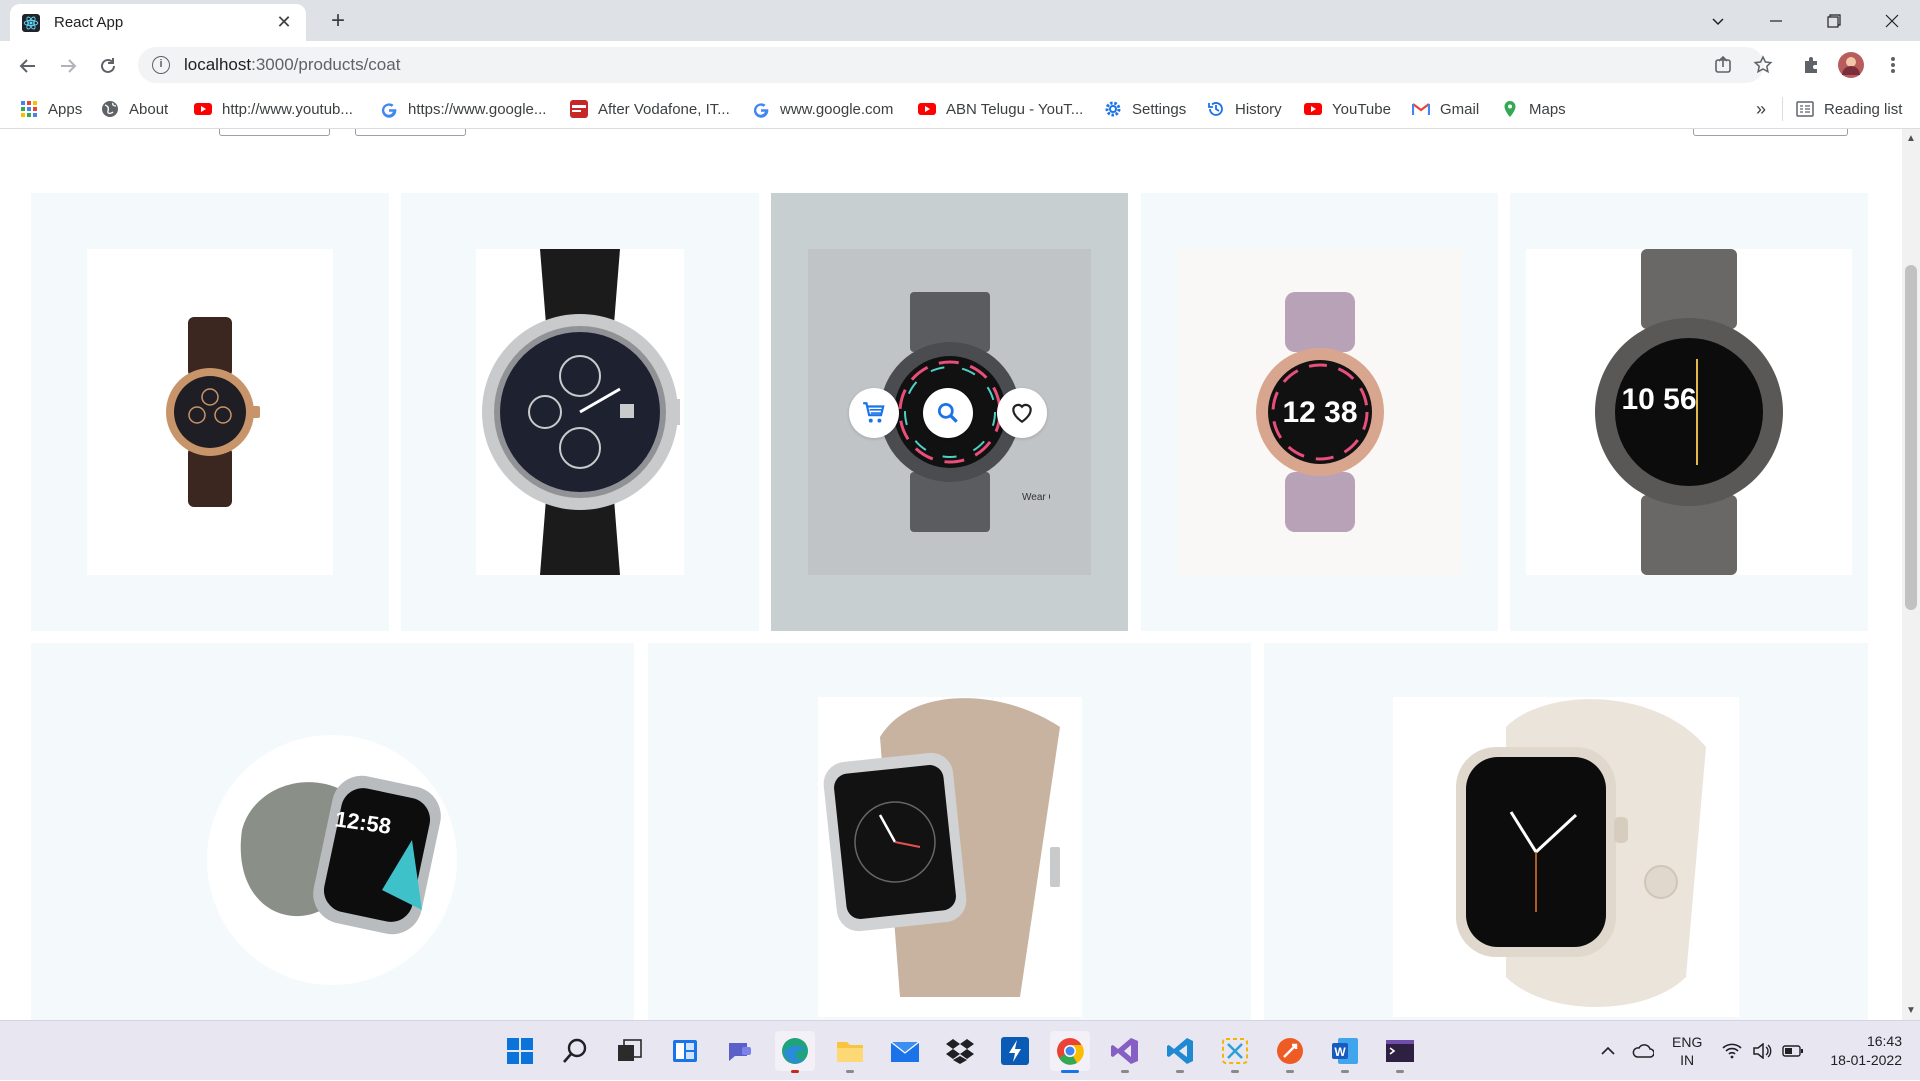 The height and width of the screenshot is (1081, 1920). Describe the element at coordinates (1687, 1051) in the screenshot. I see `input-language-indicator: ENG IN` at that location.